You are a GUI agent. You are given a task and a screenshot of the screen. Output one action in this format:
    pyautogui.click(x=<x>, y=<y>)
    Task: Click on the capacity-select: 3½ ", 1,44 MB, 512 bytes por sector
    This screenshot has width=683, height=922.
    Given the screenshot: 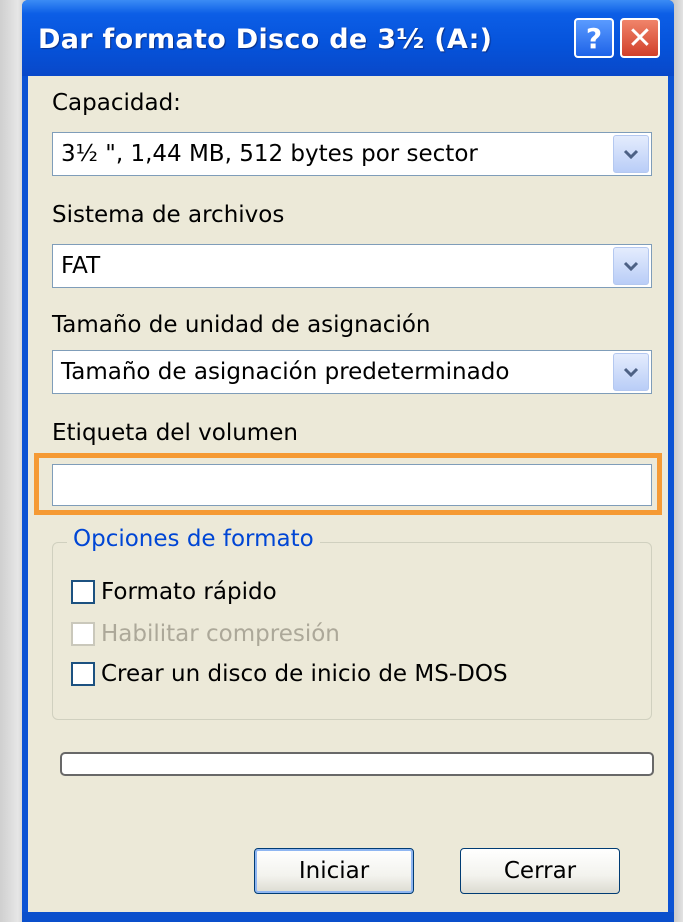 What is the action you would take?
    pyautogui.click(x=352, y=154)
    